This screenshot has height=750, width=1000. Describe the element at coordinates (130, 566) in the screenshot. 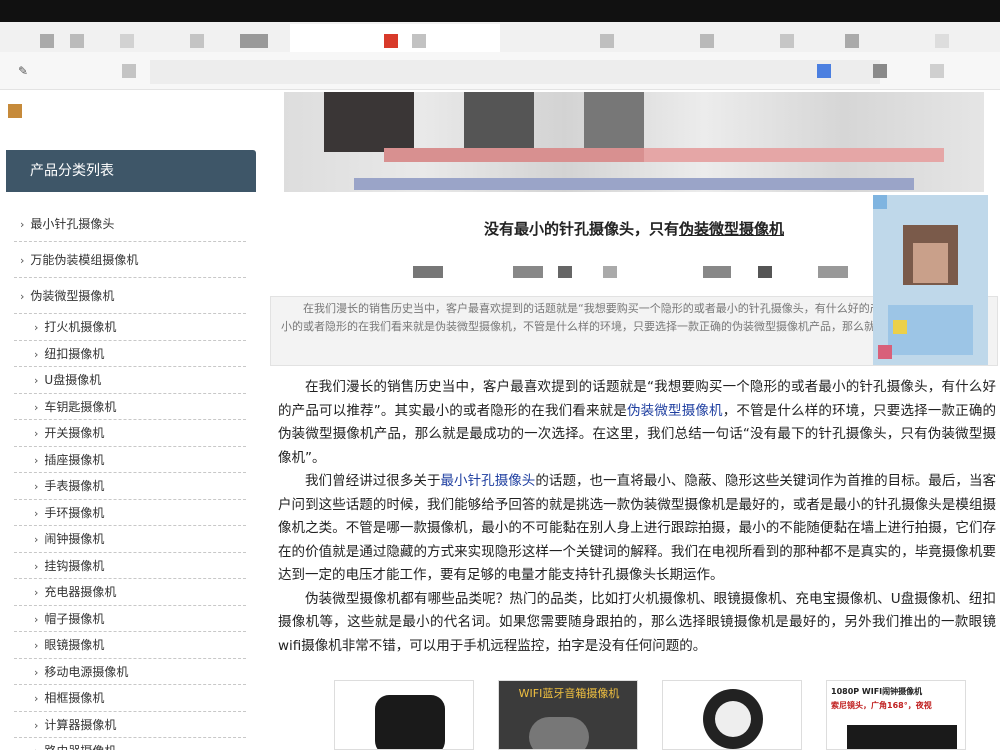

I see `sidebar-item: › 挂钩摄像机` at that location.